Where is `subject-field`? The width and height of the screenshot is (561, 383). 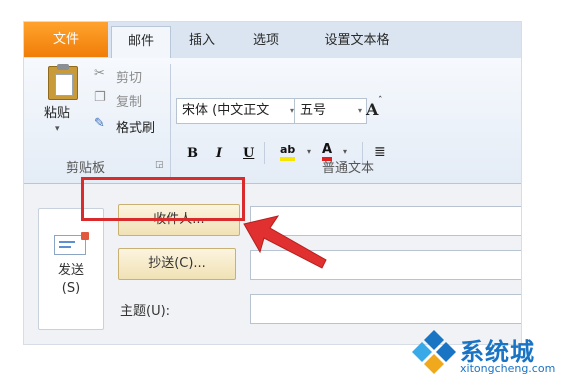
subject-field is located at coordinates (385, 309).